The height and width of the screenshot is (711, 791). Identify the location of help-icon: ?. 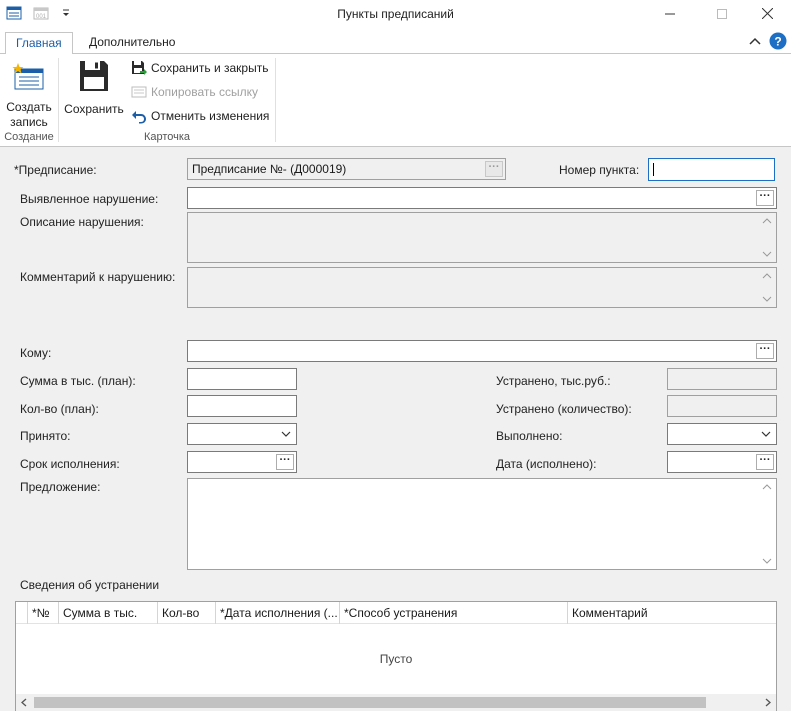
(778, 41).